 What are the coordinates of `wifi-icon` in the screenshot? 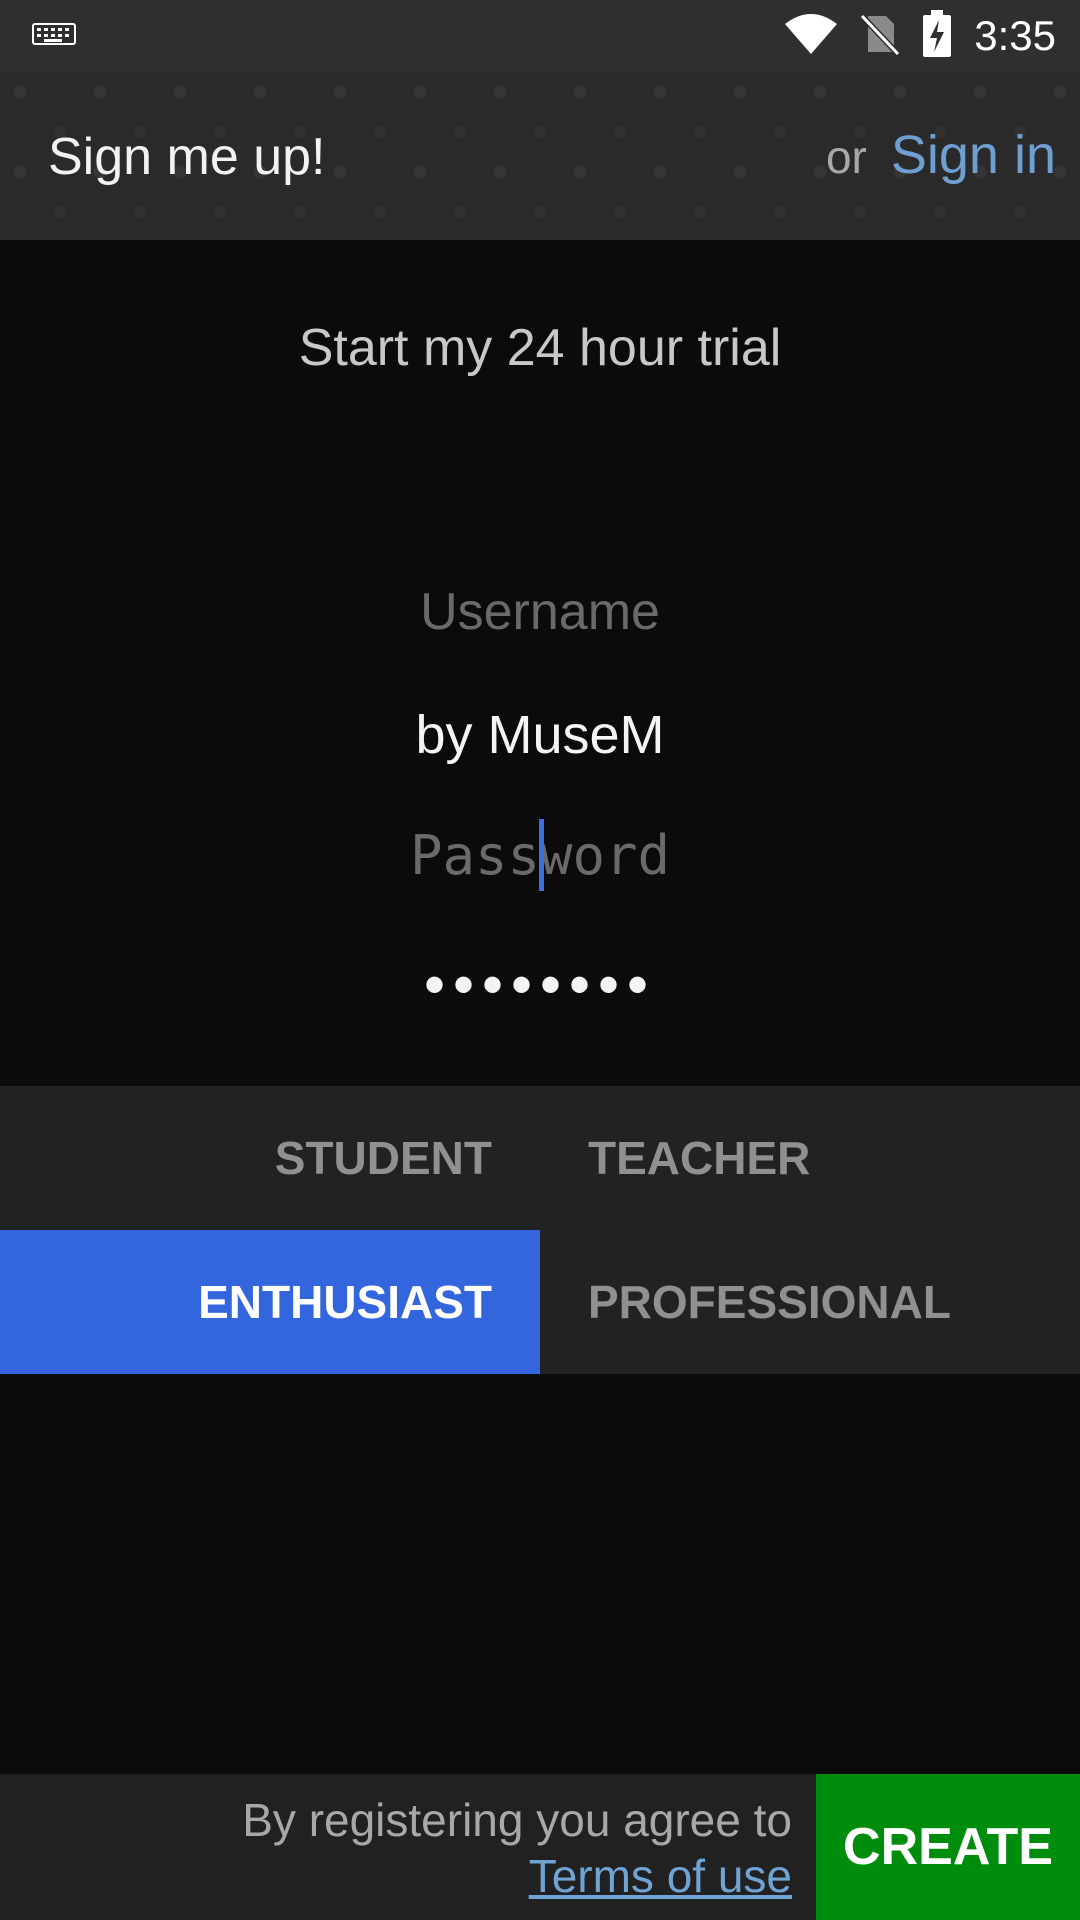 It's located at (811, 36).